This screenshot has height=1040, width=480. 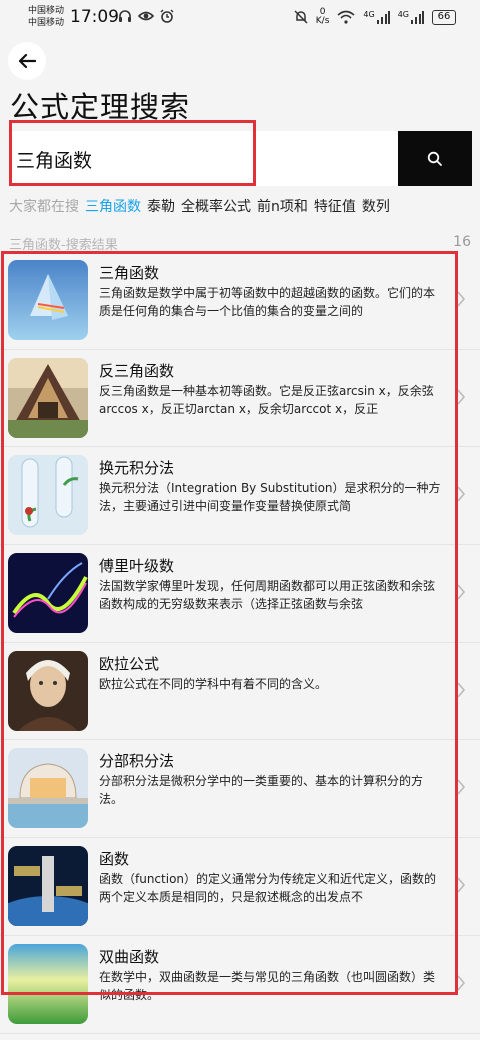 I want to click on results-count: 16, so click(x=462, y=242).